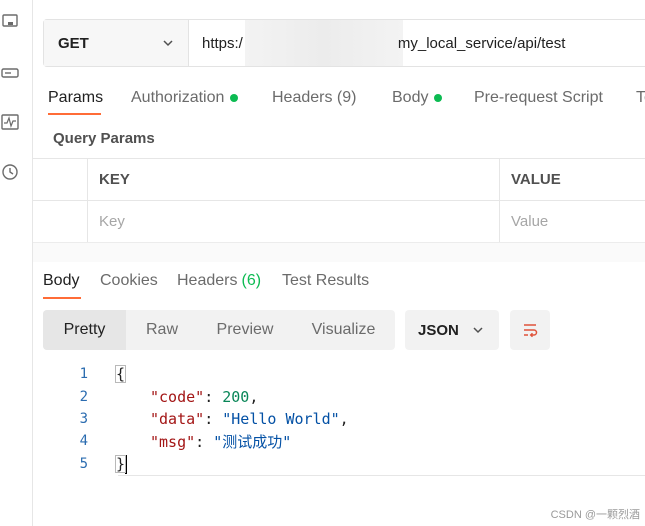 The image size is (645, 526). What do you see at coordinates (83, 419) in the screenshot?
I see `line-number: 3` at bounding box center [83, 419].